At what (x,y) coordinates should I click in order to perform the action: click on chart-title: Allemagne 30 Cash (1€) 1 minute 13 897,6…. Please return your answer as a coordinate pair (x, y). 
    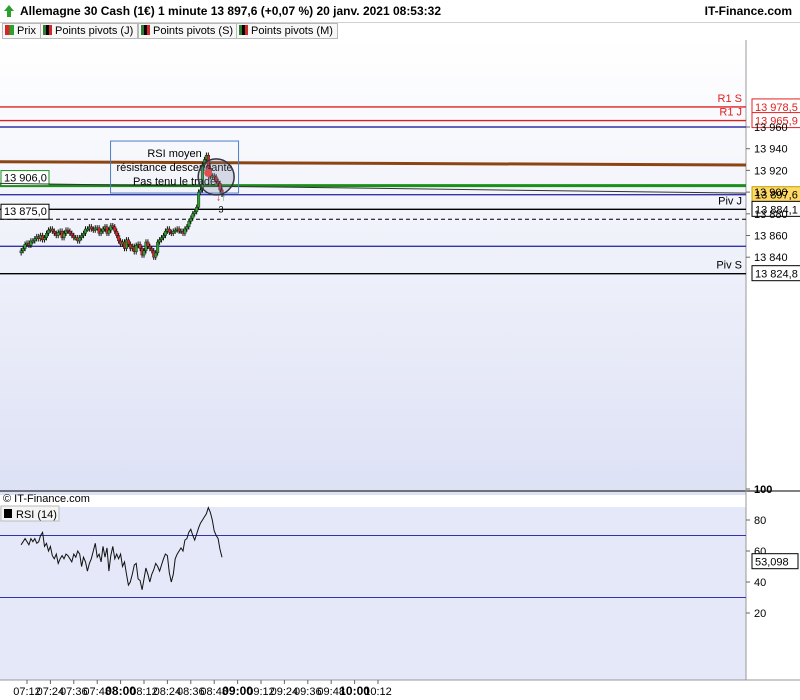
    Looking at the image, I should click on (231, 11).